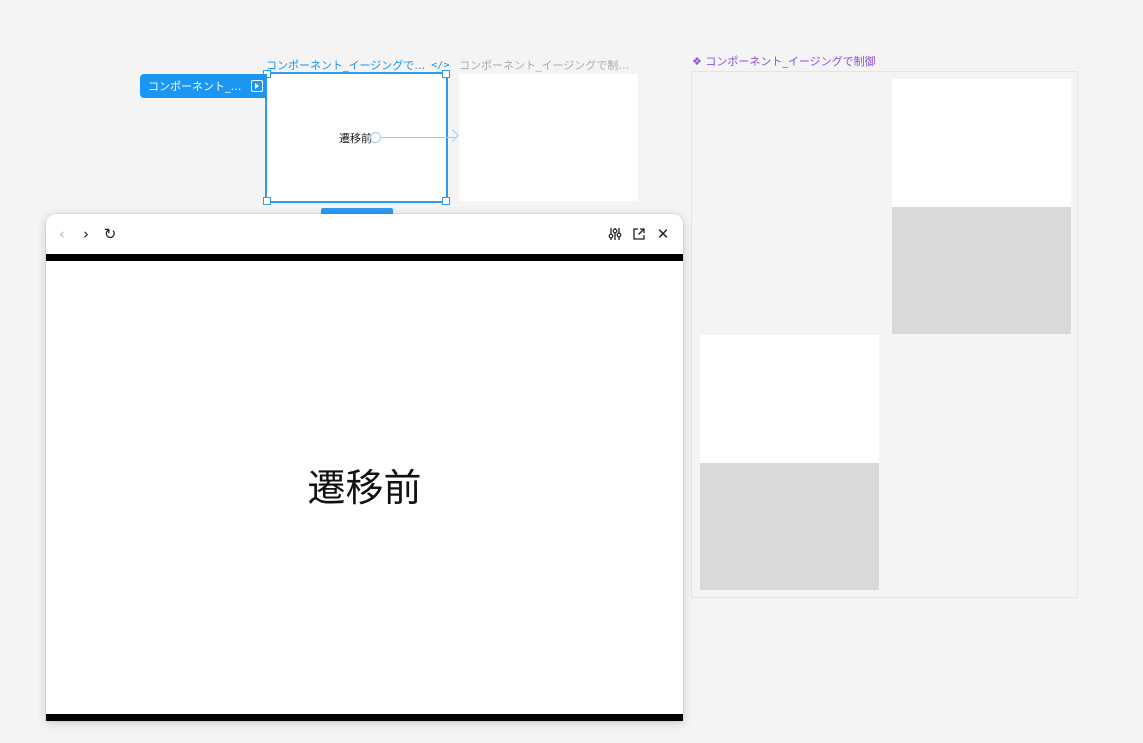  Describe the element at coordinates (440, 65) in the screenshot. I see `code-icon: </>` at that location.